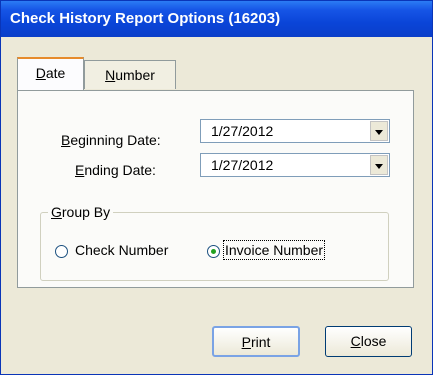  I want to click on radio-check-number, so click(61, 251).